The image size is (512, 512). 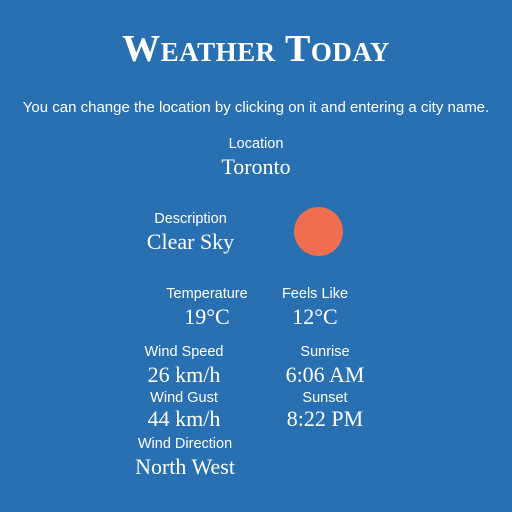 What do you see at coordinates (325, 374) in the screenshot?
I see `sunrise-value: 6:06 AM` at bounding box center [325, 374].